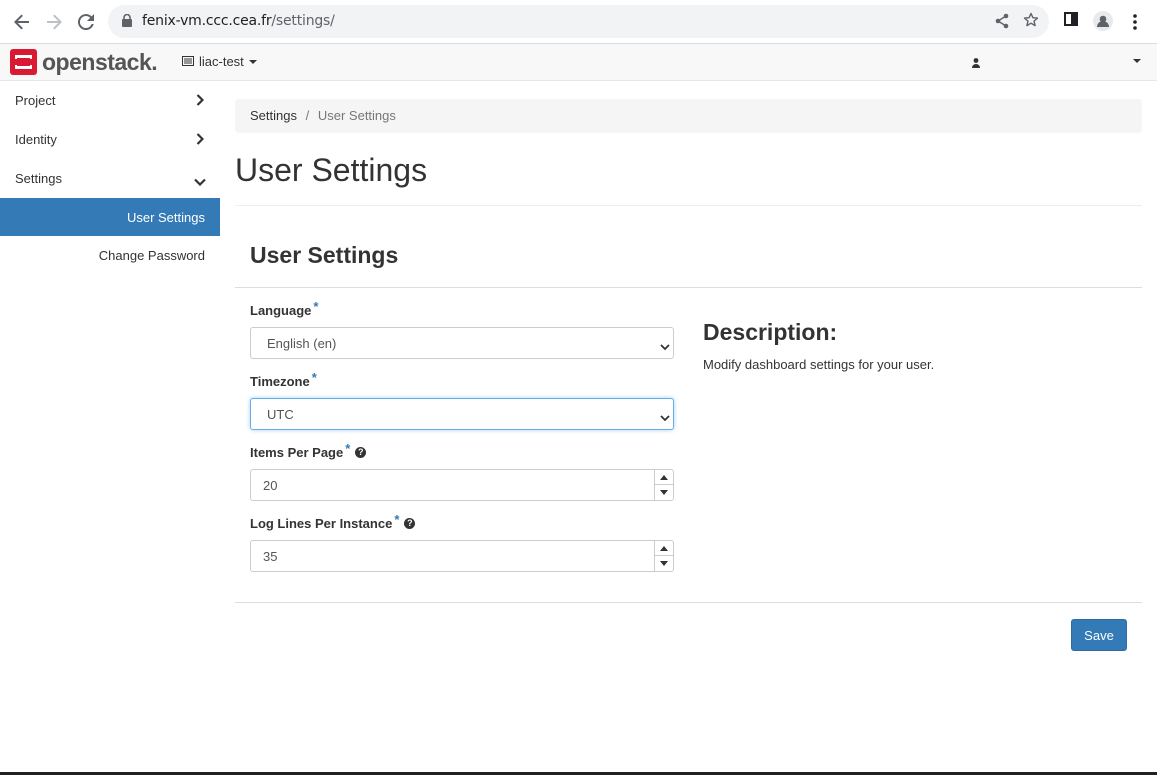 The height and width of the screenshot is (775, 1157). I want to click on side-panel-icon, so click(1071, 21).